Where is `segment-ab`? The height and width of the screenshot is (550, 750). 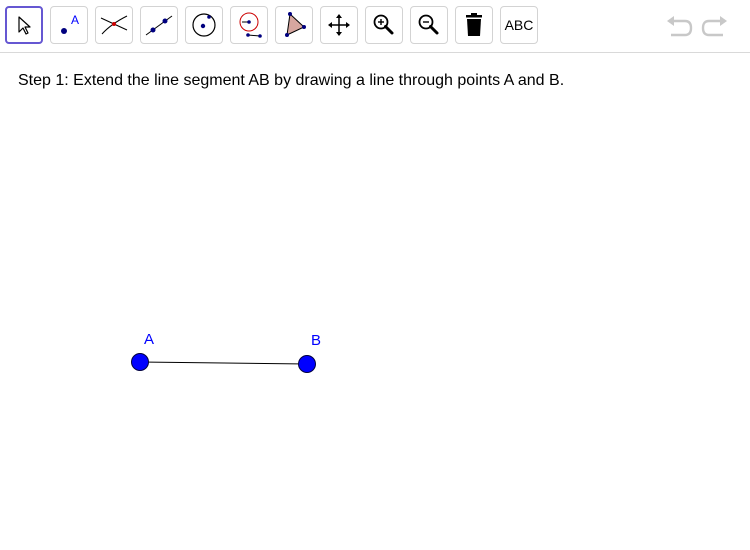
segment-ab is located at coordinates (223, 363).